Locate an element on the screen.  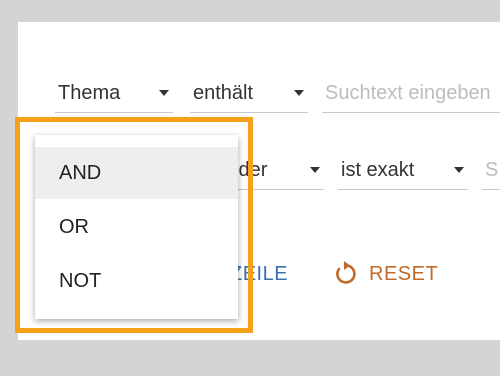
reset-icon is located at coordinates (346, 272).